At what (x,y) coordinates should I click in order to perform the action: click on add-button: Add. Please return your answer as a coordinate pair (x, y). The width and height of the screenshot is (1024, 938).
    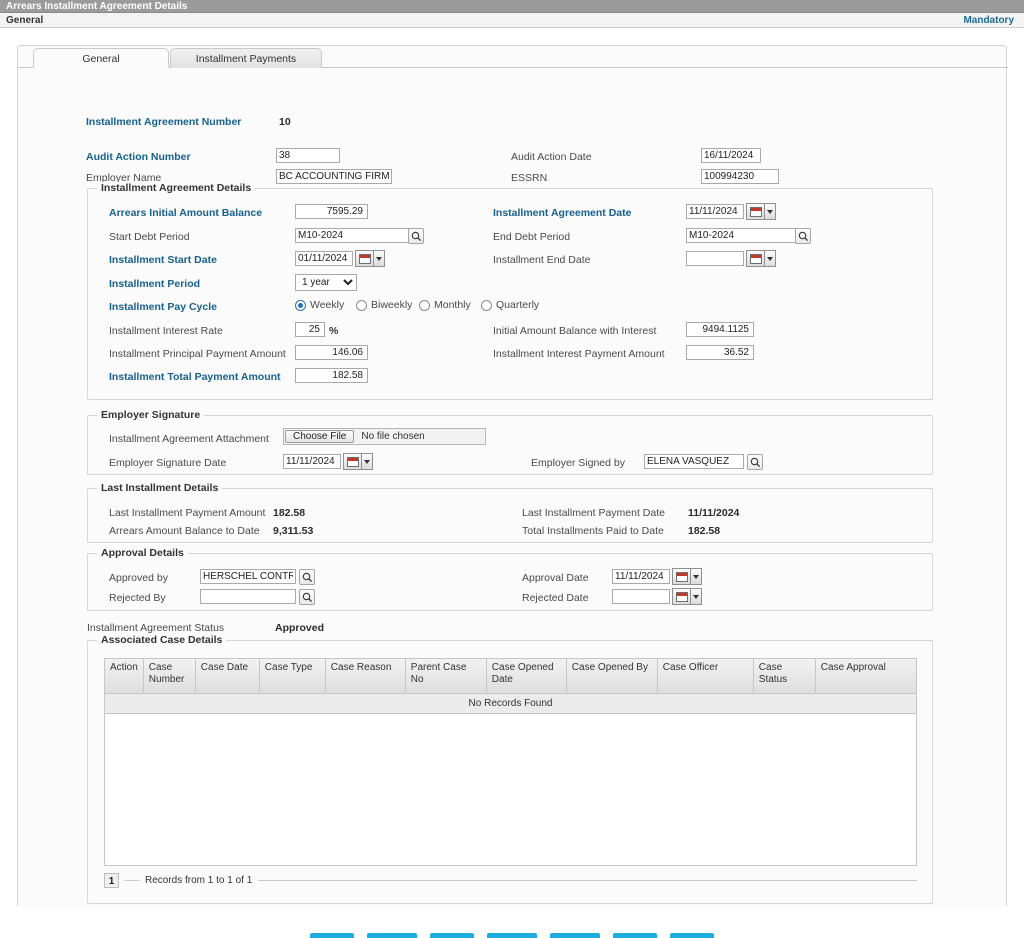
    Looking at the image, I should click on (332, 935).